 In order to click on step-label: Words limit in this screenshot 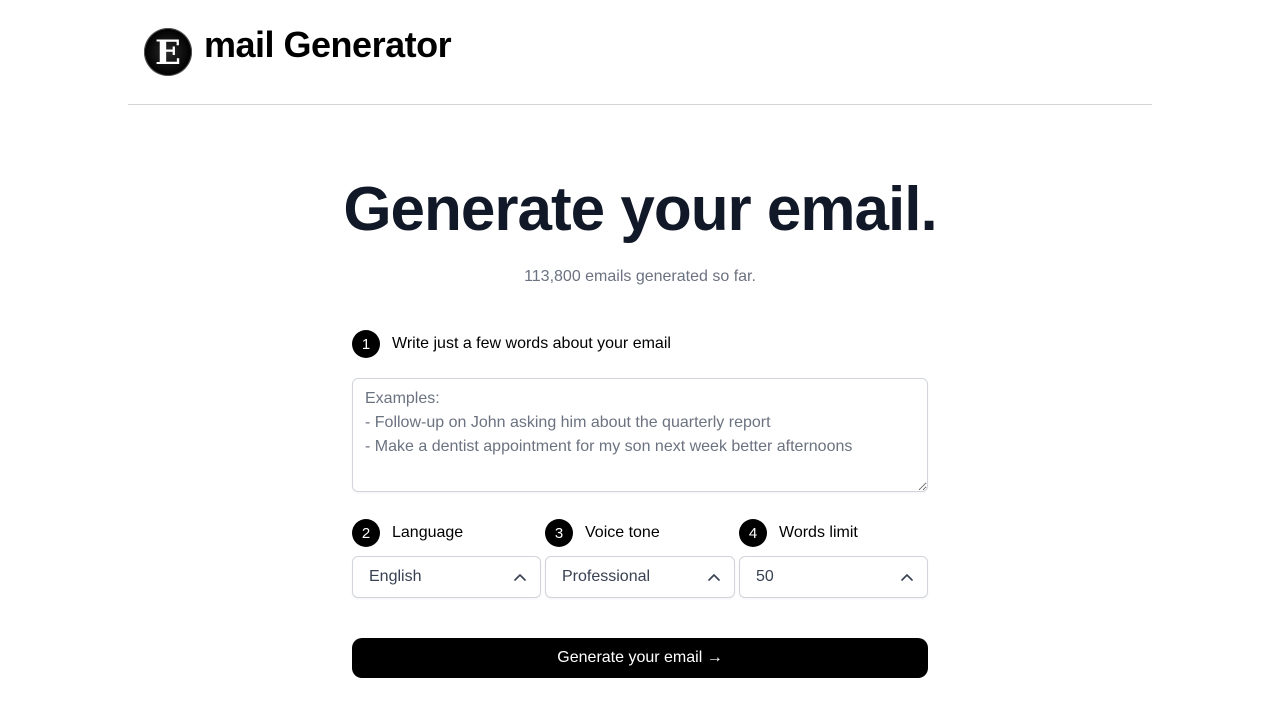, I will do `click(818, 532)`.